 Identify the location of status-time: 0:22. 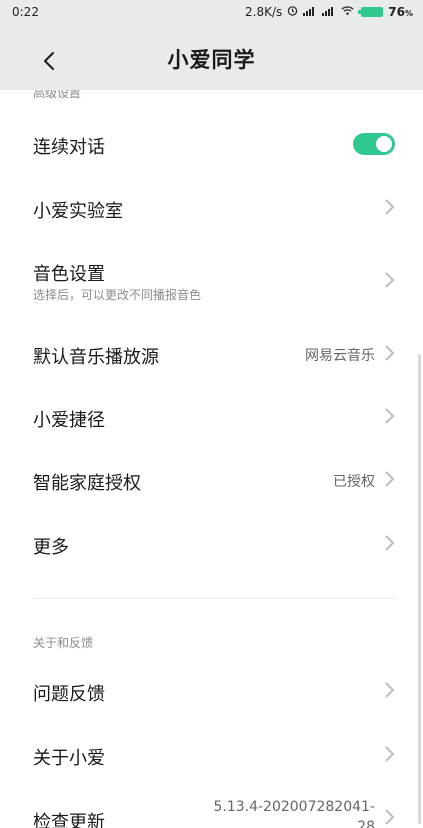
(25, 12).